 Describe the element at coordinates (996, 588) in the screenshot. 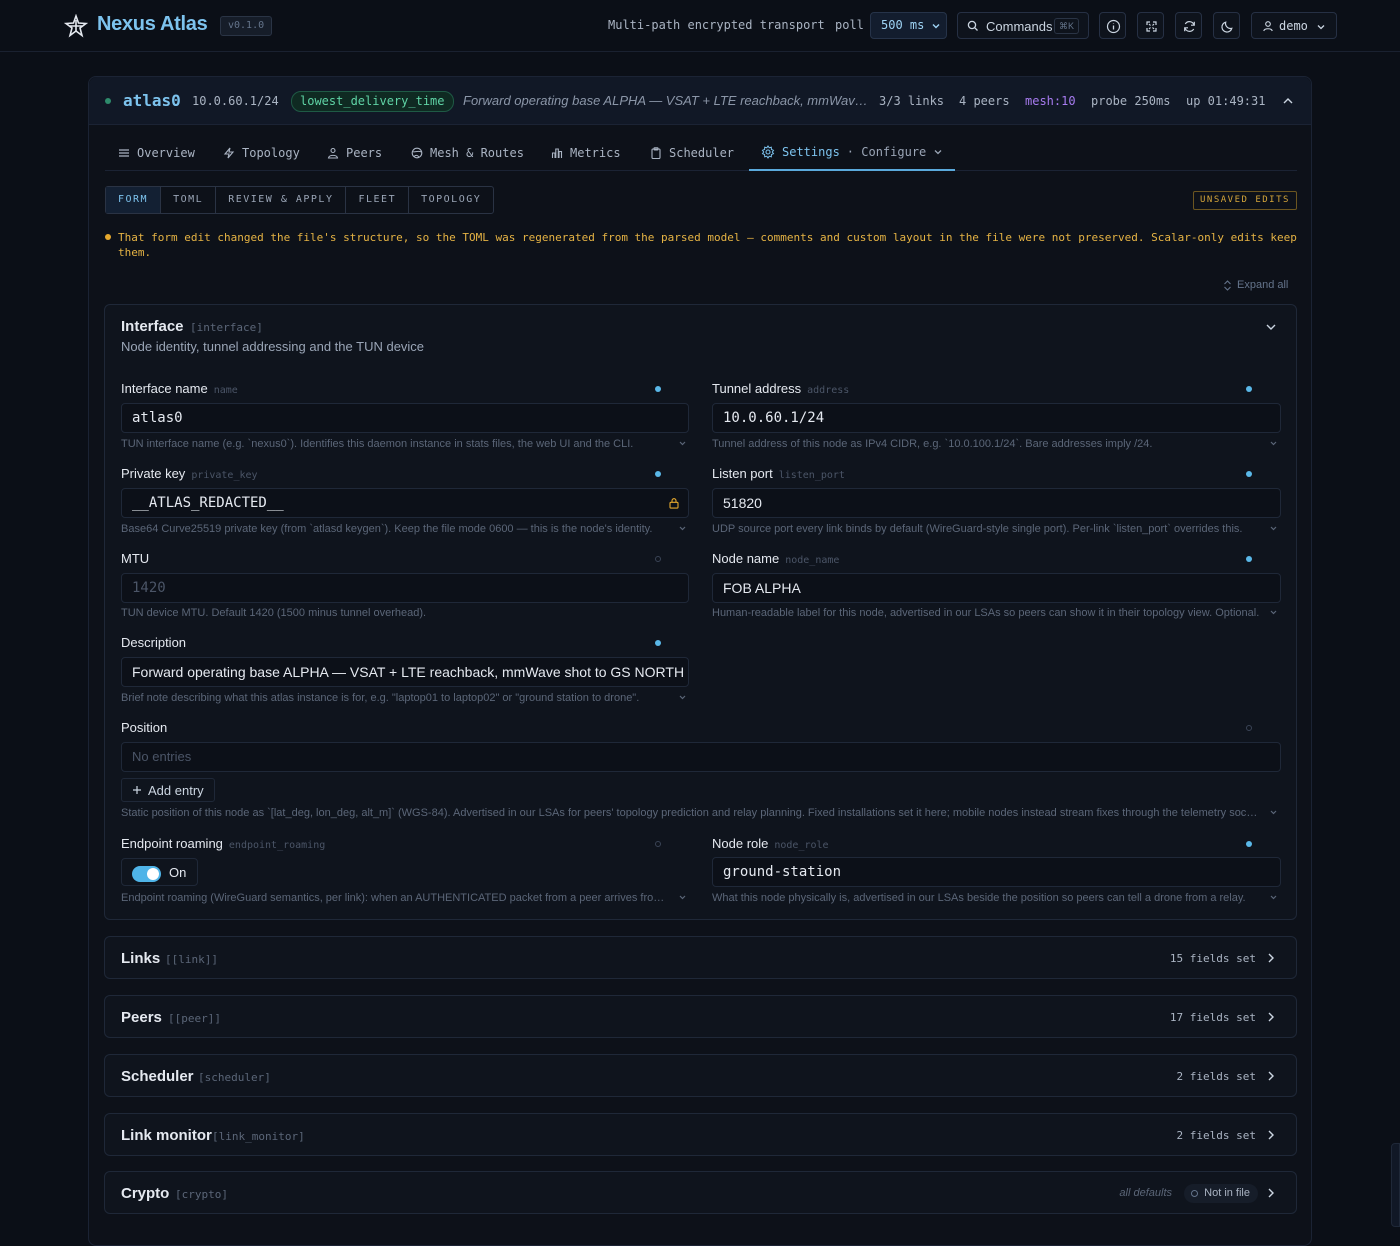

I see `node-name-input: FOB ALPHA` at that location.